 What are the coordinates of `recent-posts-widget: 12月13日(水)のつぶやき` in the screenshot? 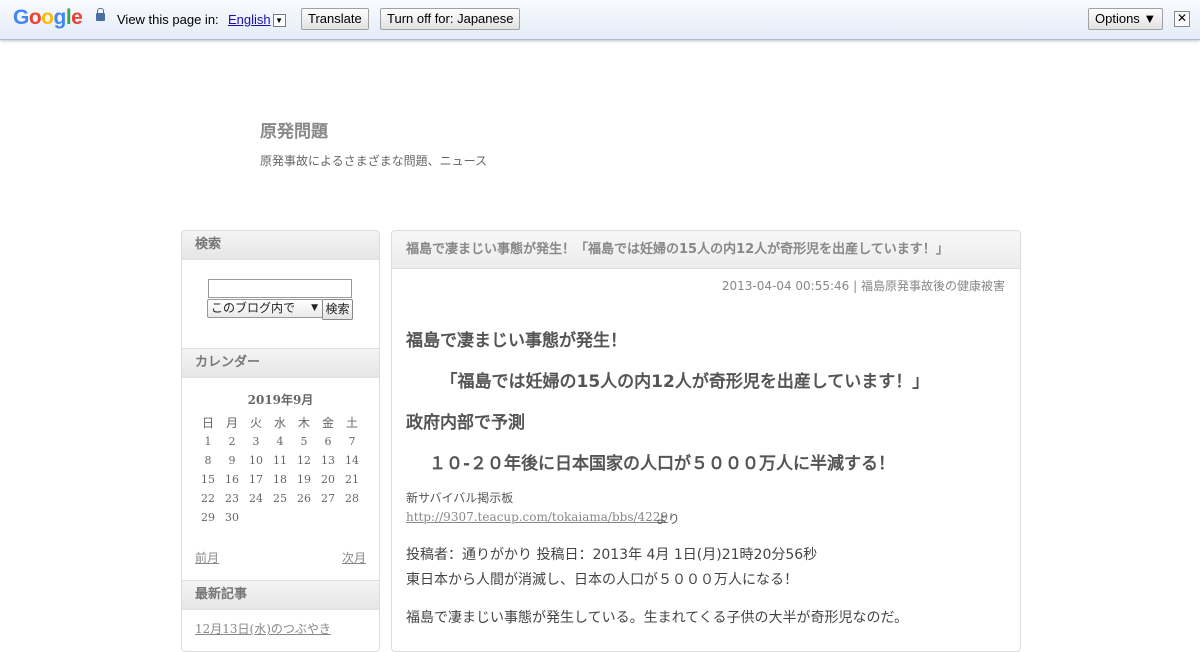 It's located at (280, 630).